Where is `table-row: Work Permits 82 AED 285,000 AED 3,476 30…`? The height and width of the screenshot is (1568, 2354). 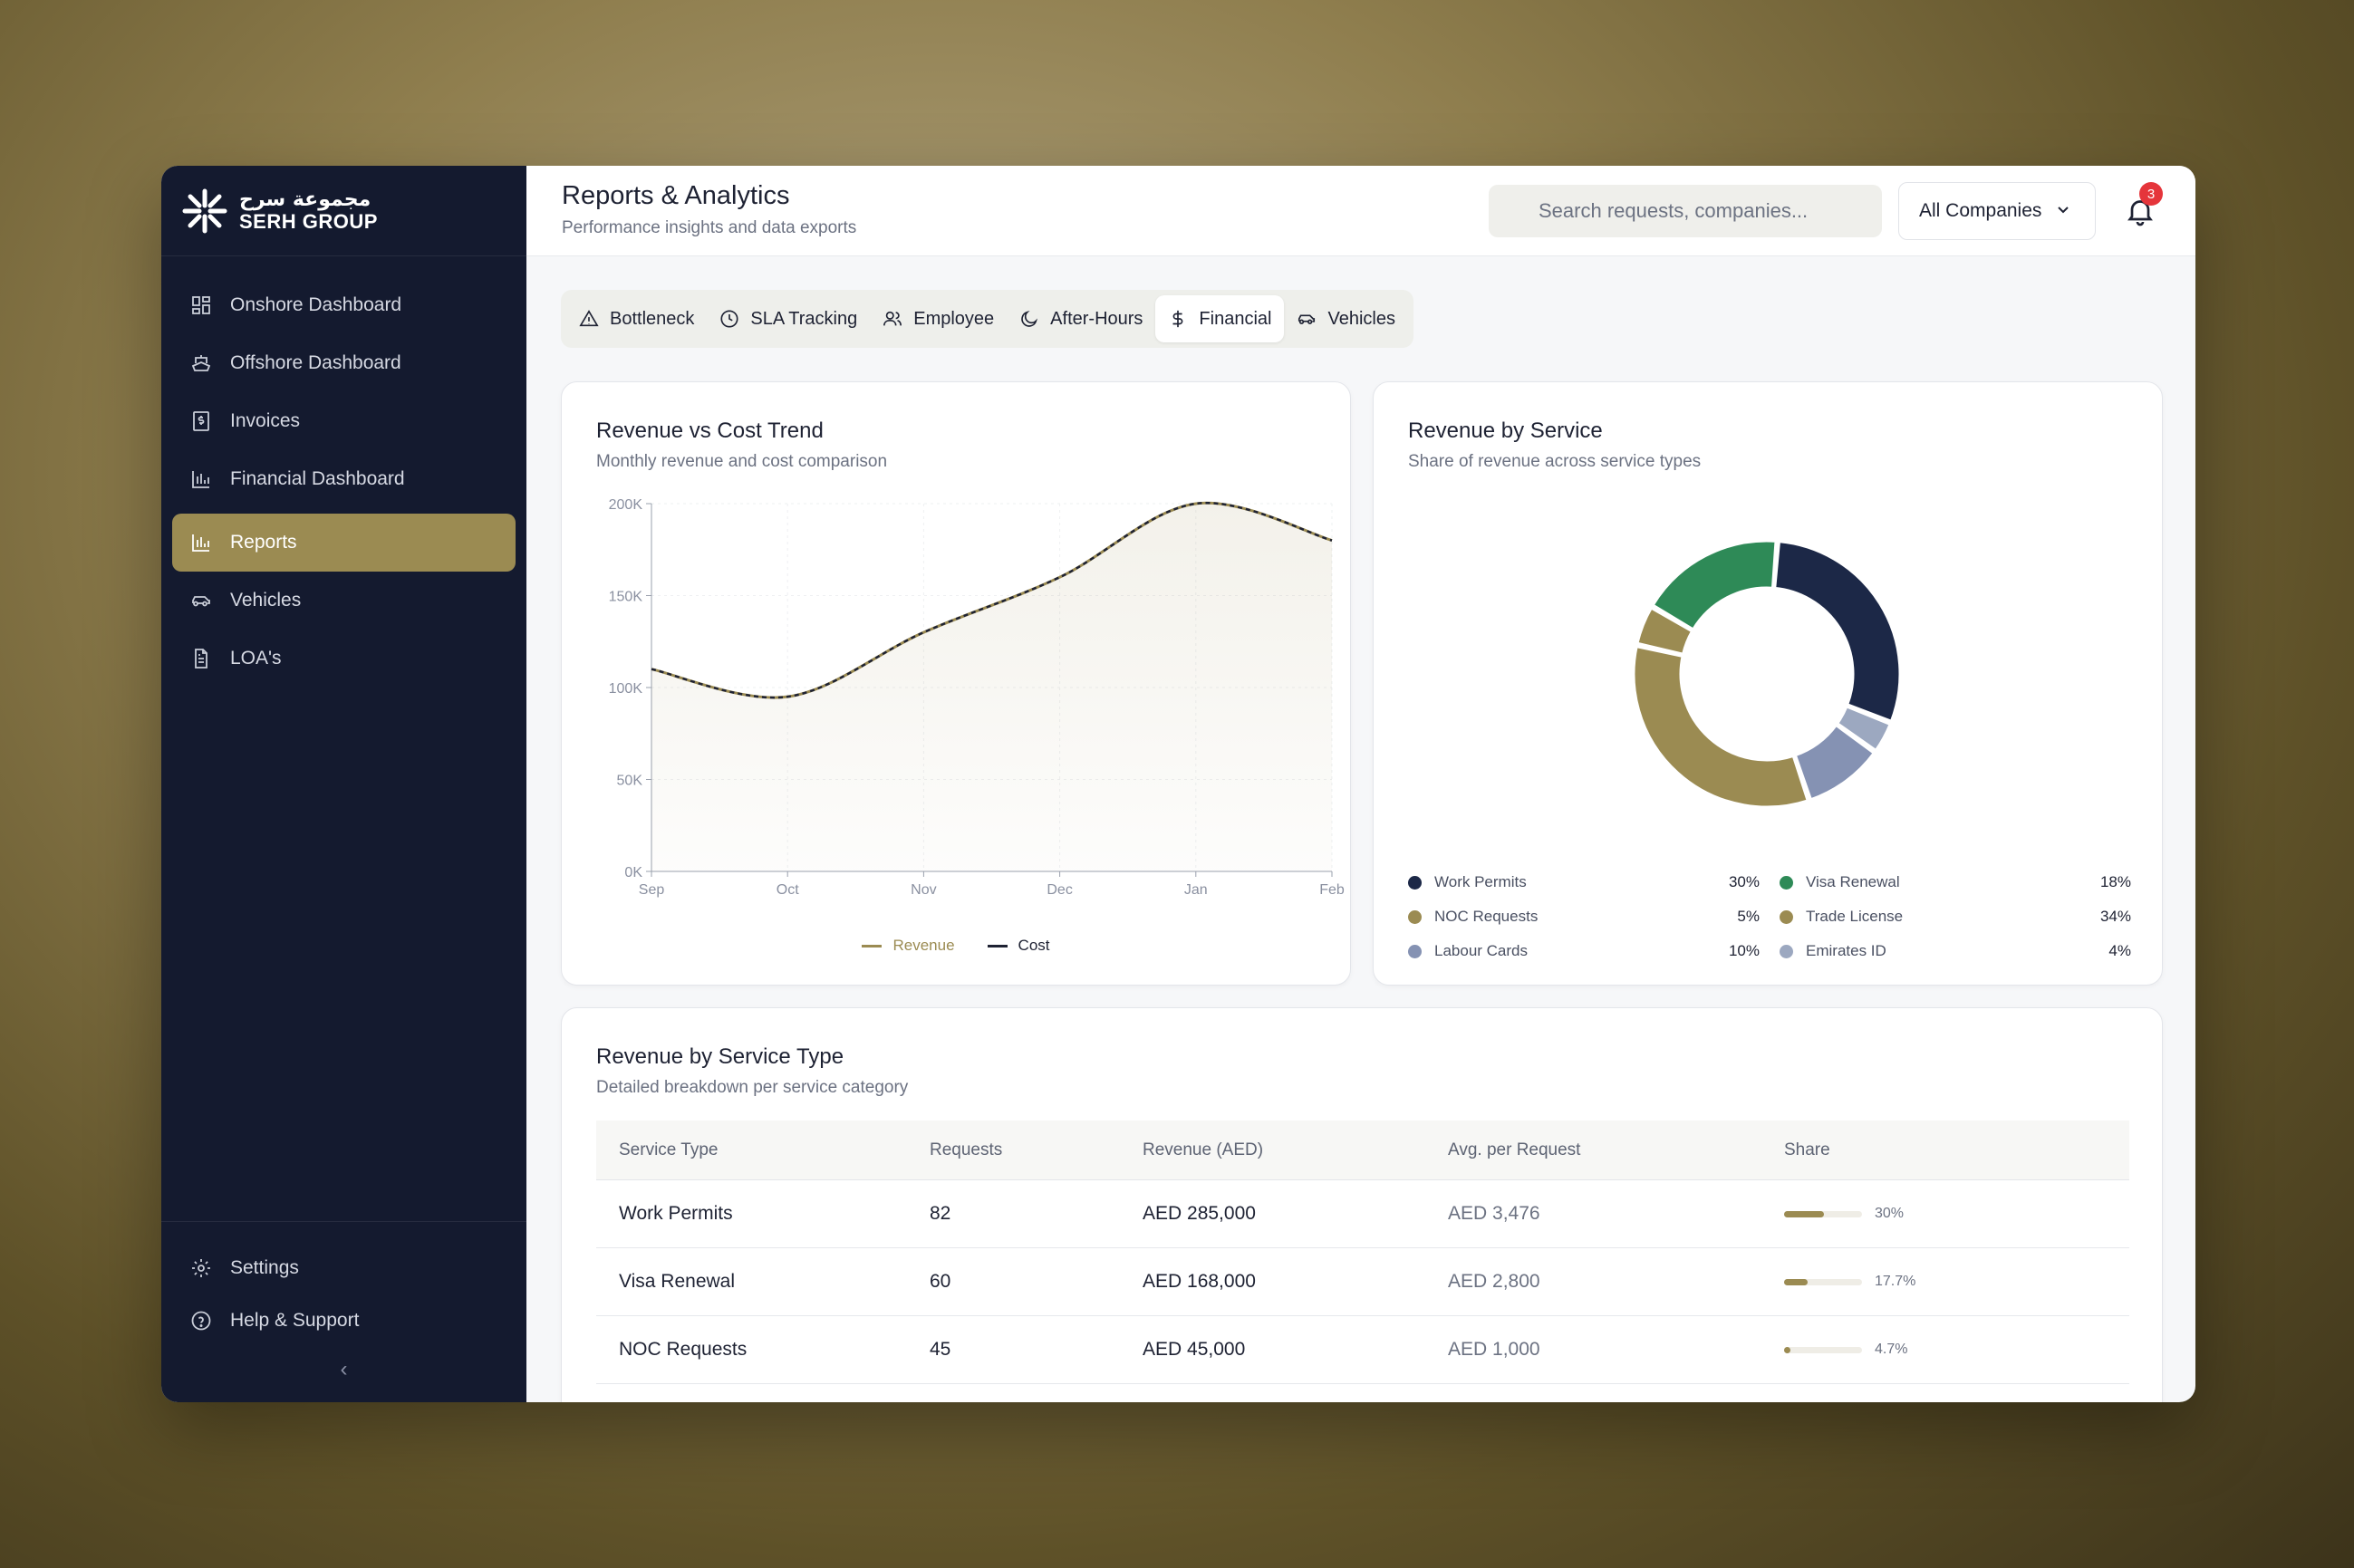 table-row: Work Permits 82 AED 285,000 AED 3,476 30… is located at coordinates (1362, 1214).